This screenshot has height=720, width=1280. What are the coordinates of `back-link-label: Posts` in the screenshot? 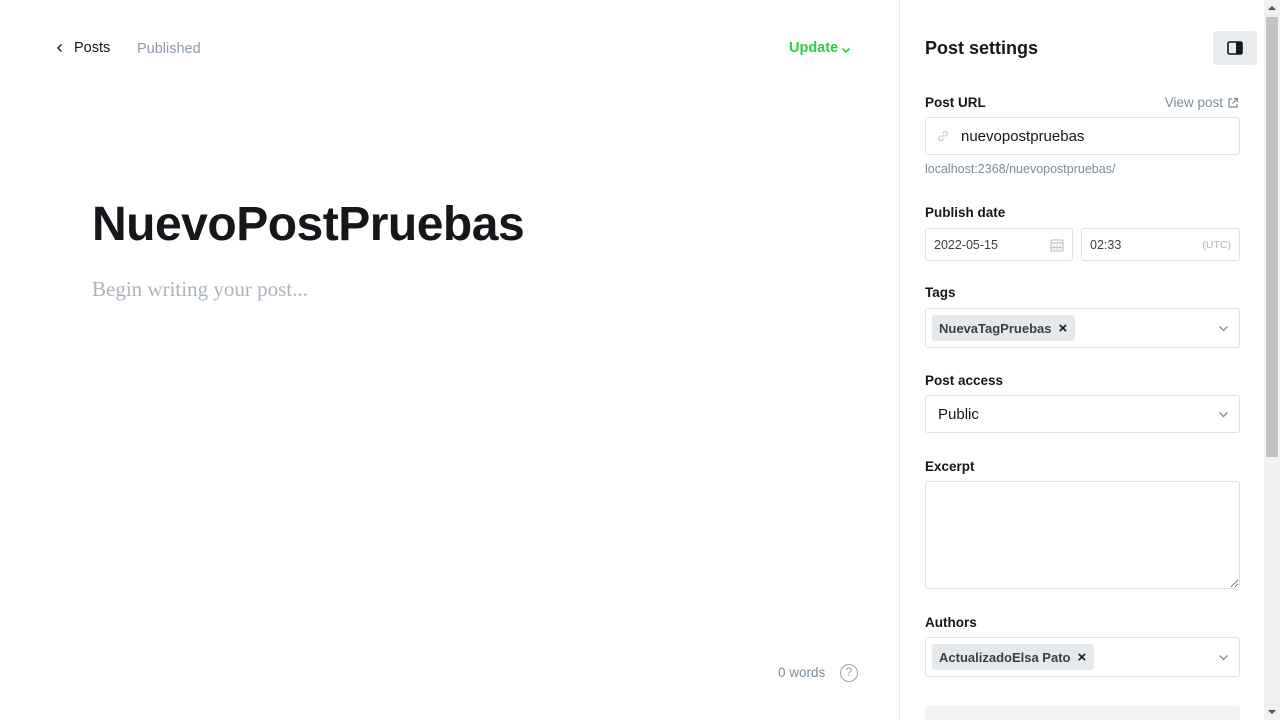 It's located at (92, 48).